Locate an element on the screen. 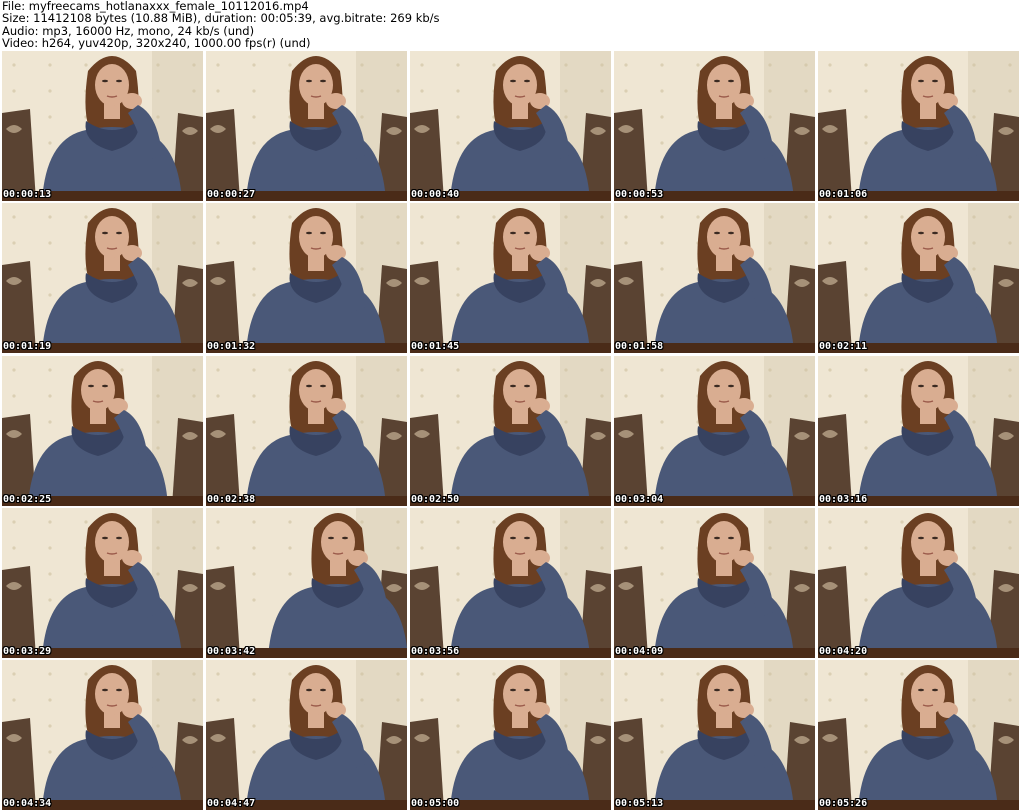 The width and height of the screenshot is (1024, 811). video-frame-thumbnail: 00:02:50 is located at coordinates (510, 430).